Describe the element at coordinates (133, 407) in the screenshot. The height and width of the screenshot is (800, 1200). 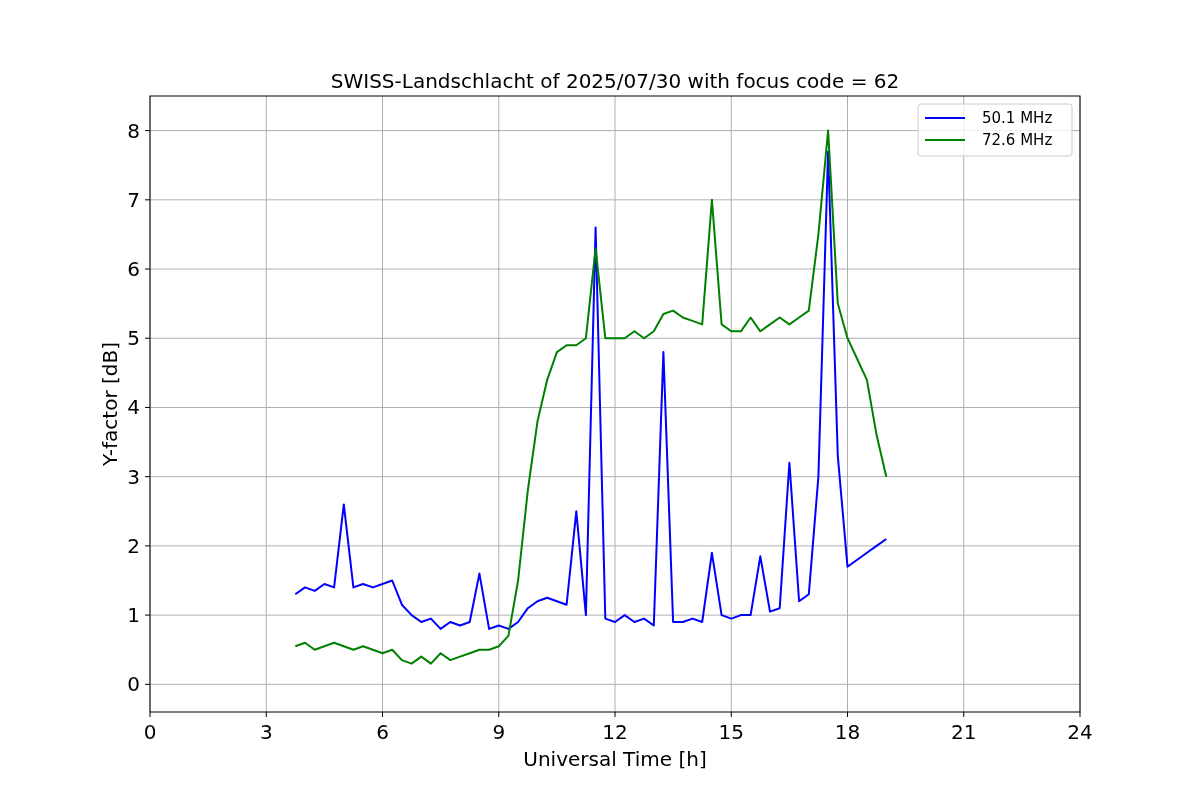
I see `y-tick-label: 4` at that location.